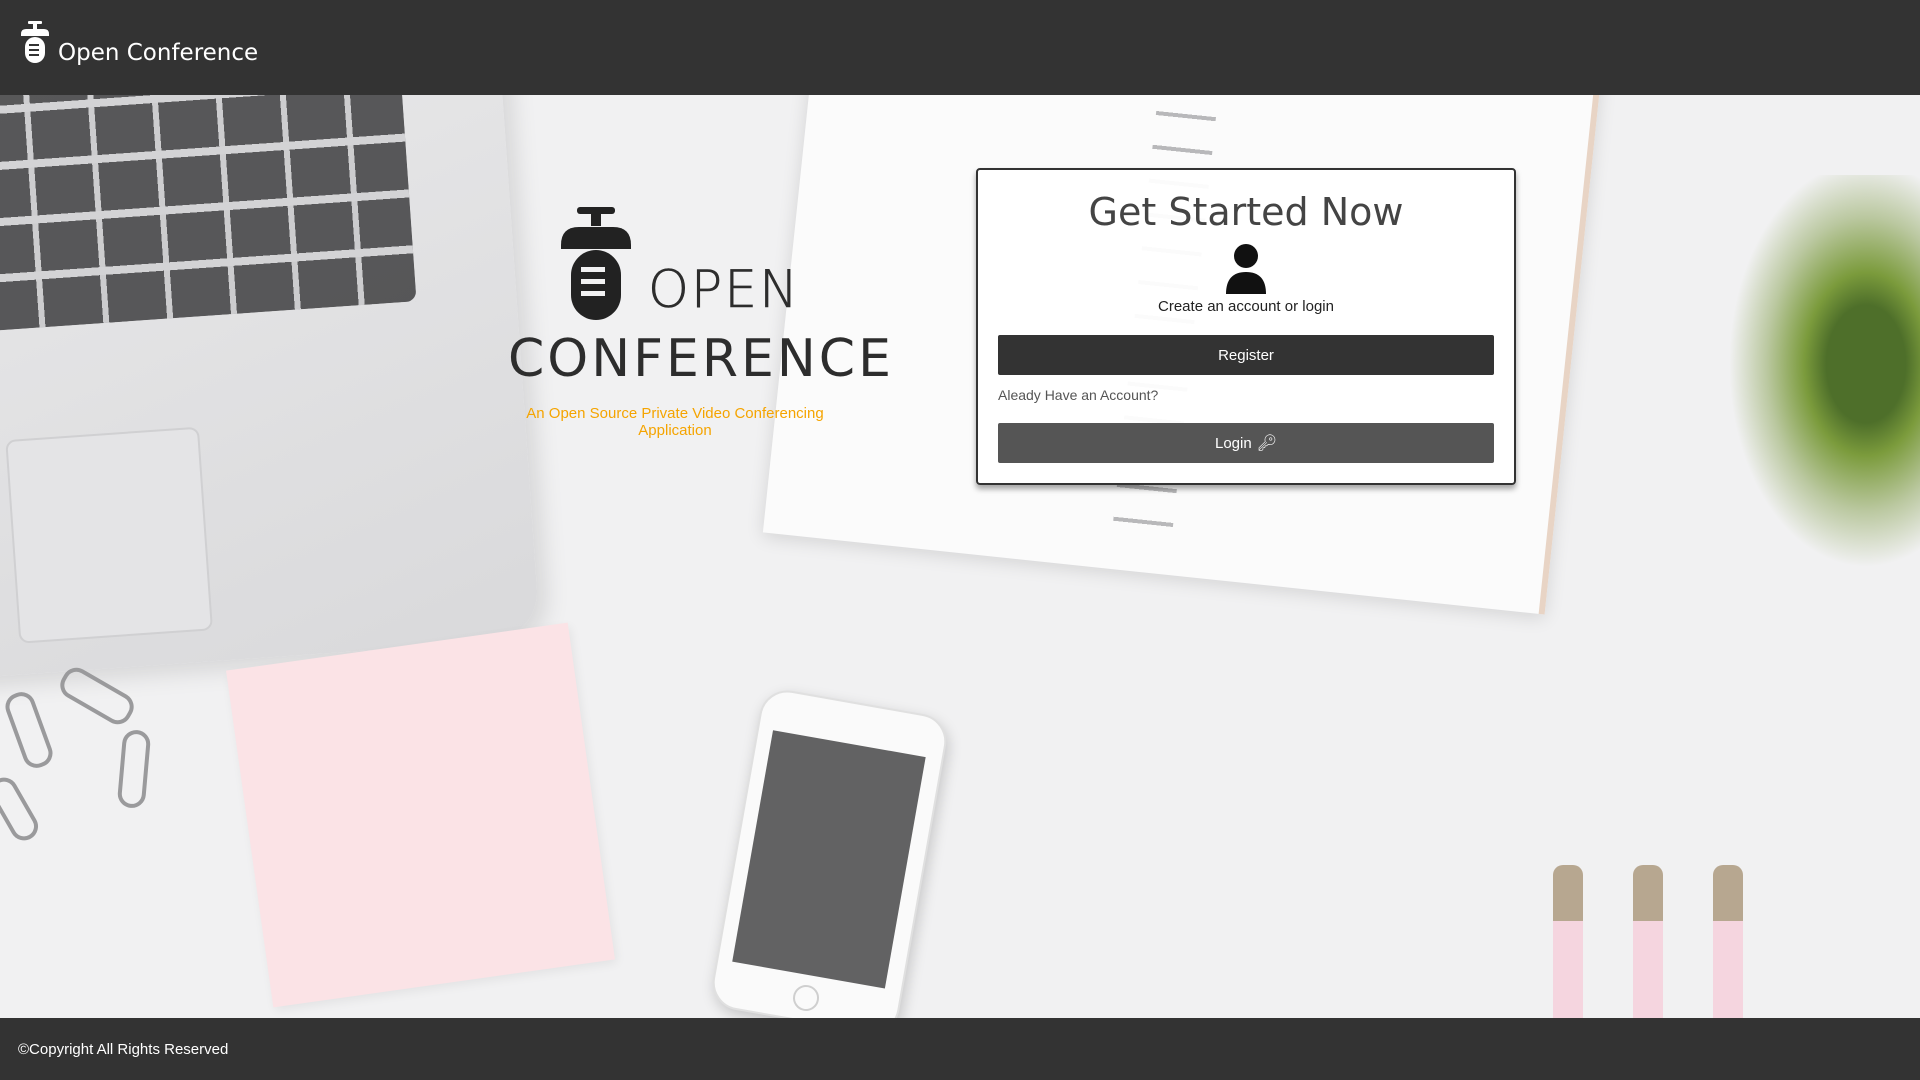 The image size is (1920, 1080). I want to click on register-button: Register, so click(1246, 355).